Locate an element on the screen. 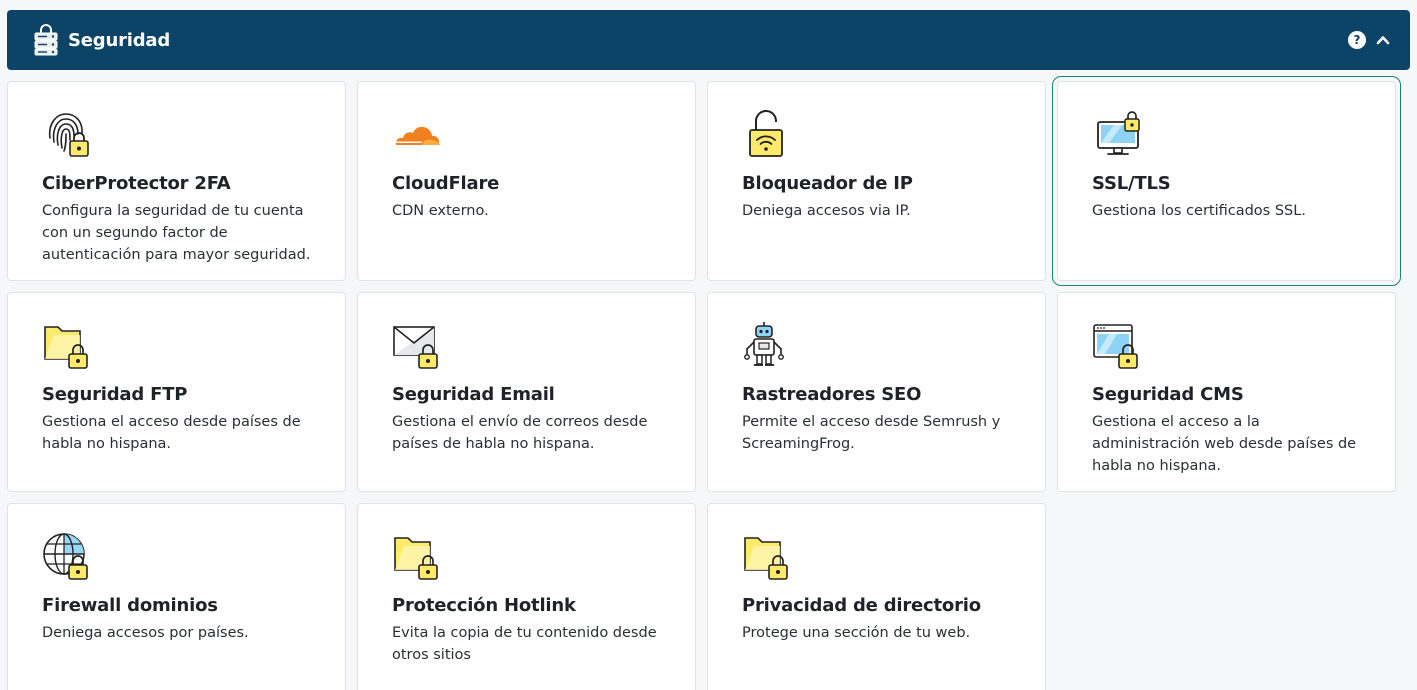 The height and width of the screenshot is (690, 1417). card-description: CDN externo. is located at coordinates (440, 211).